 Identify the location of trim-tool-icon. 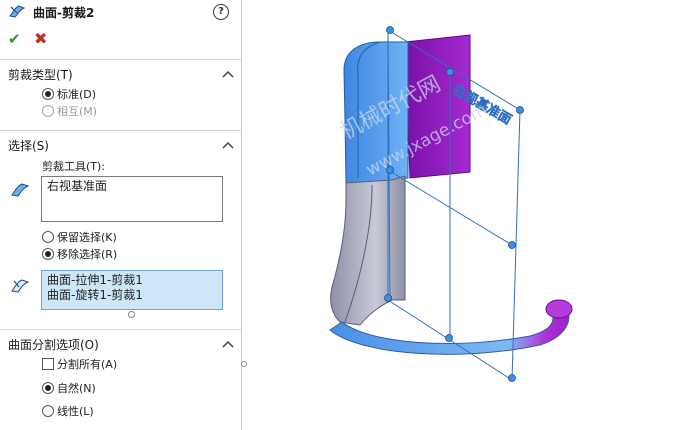
(20, 190).